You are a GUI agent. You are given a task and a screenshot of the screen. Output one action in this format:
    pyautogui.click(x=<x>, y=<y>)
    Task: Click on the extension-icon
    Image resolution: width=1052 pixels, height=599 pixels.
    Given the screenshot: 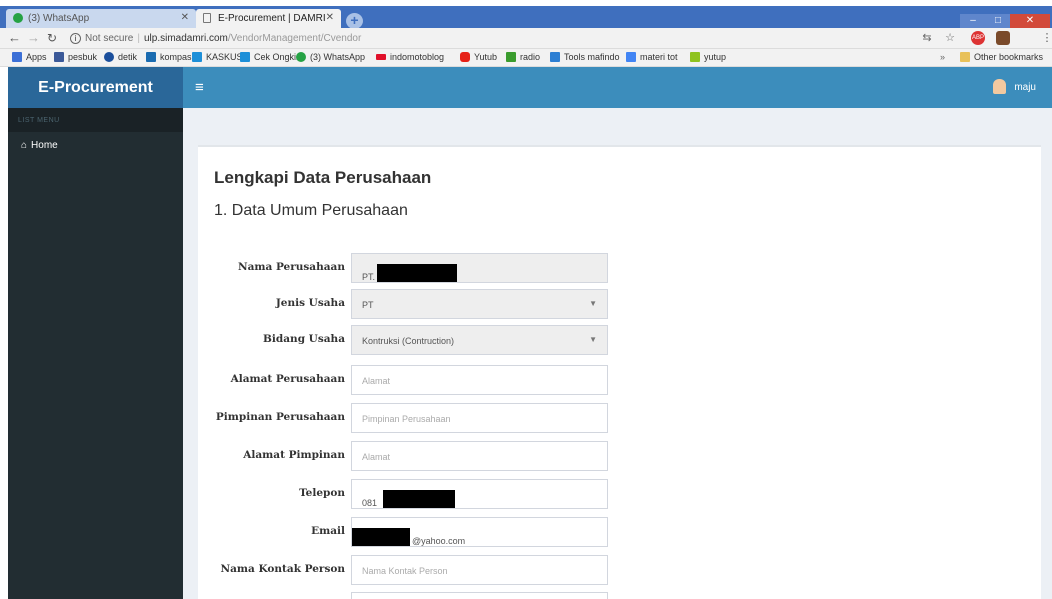 What is the action you would take?
    pyautogui.click(x=1003, y=38)
    